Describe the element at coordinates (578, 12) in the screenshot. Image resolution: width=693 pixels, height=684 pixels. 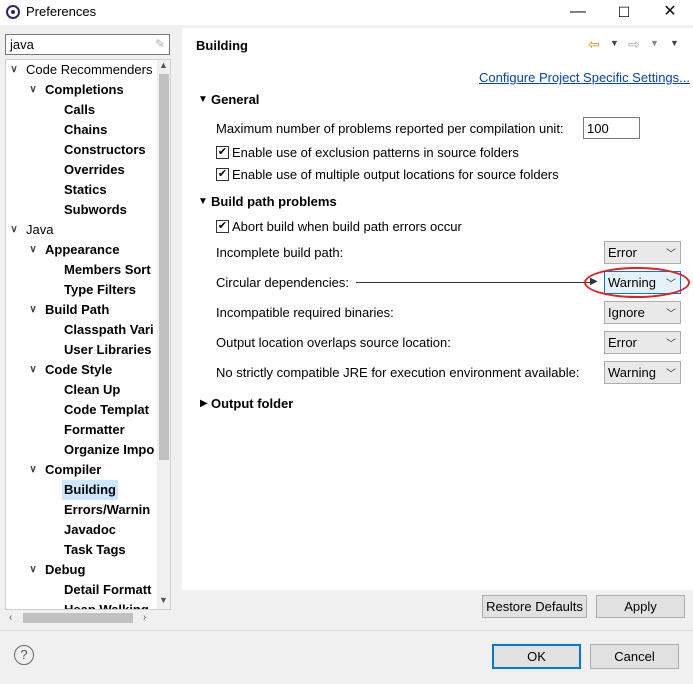
I see `minimize-button: —` at that location.